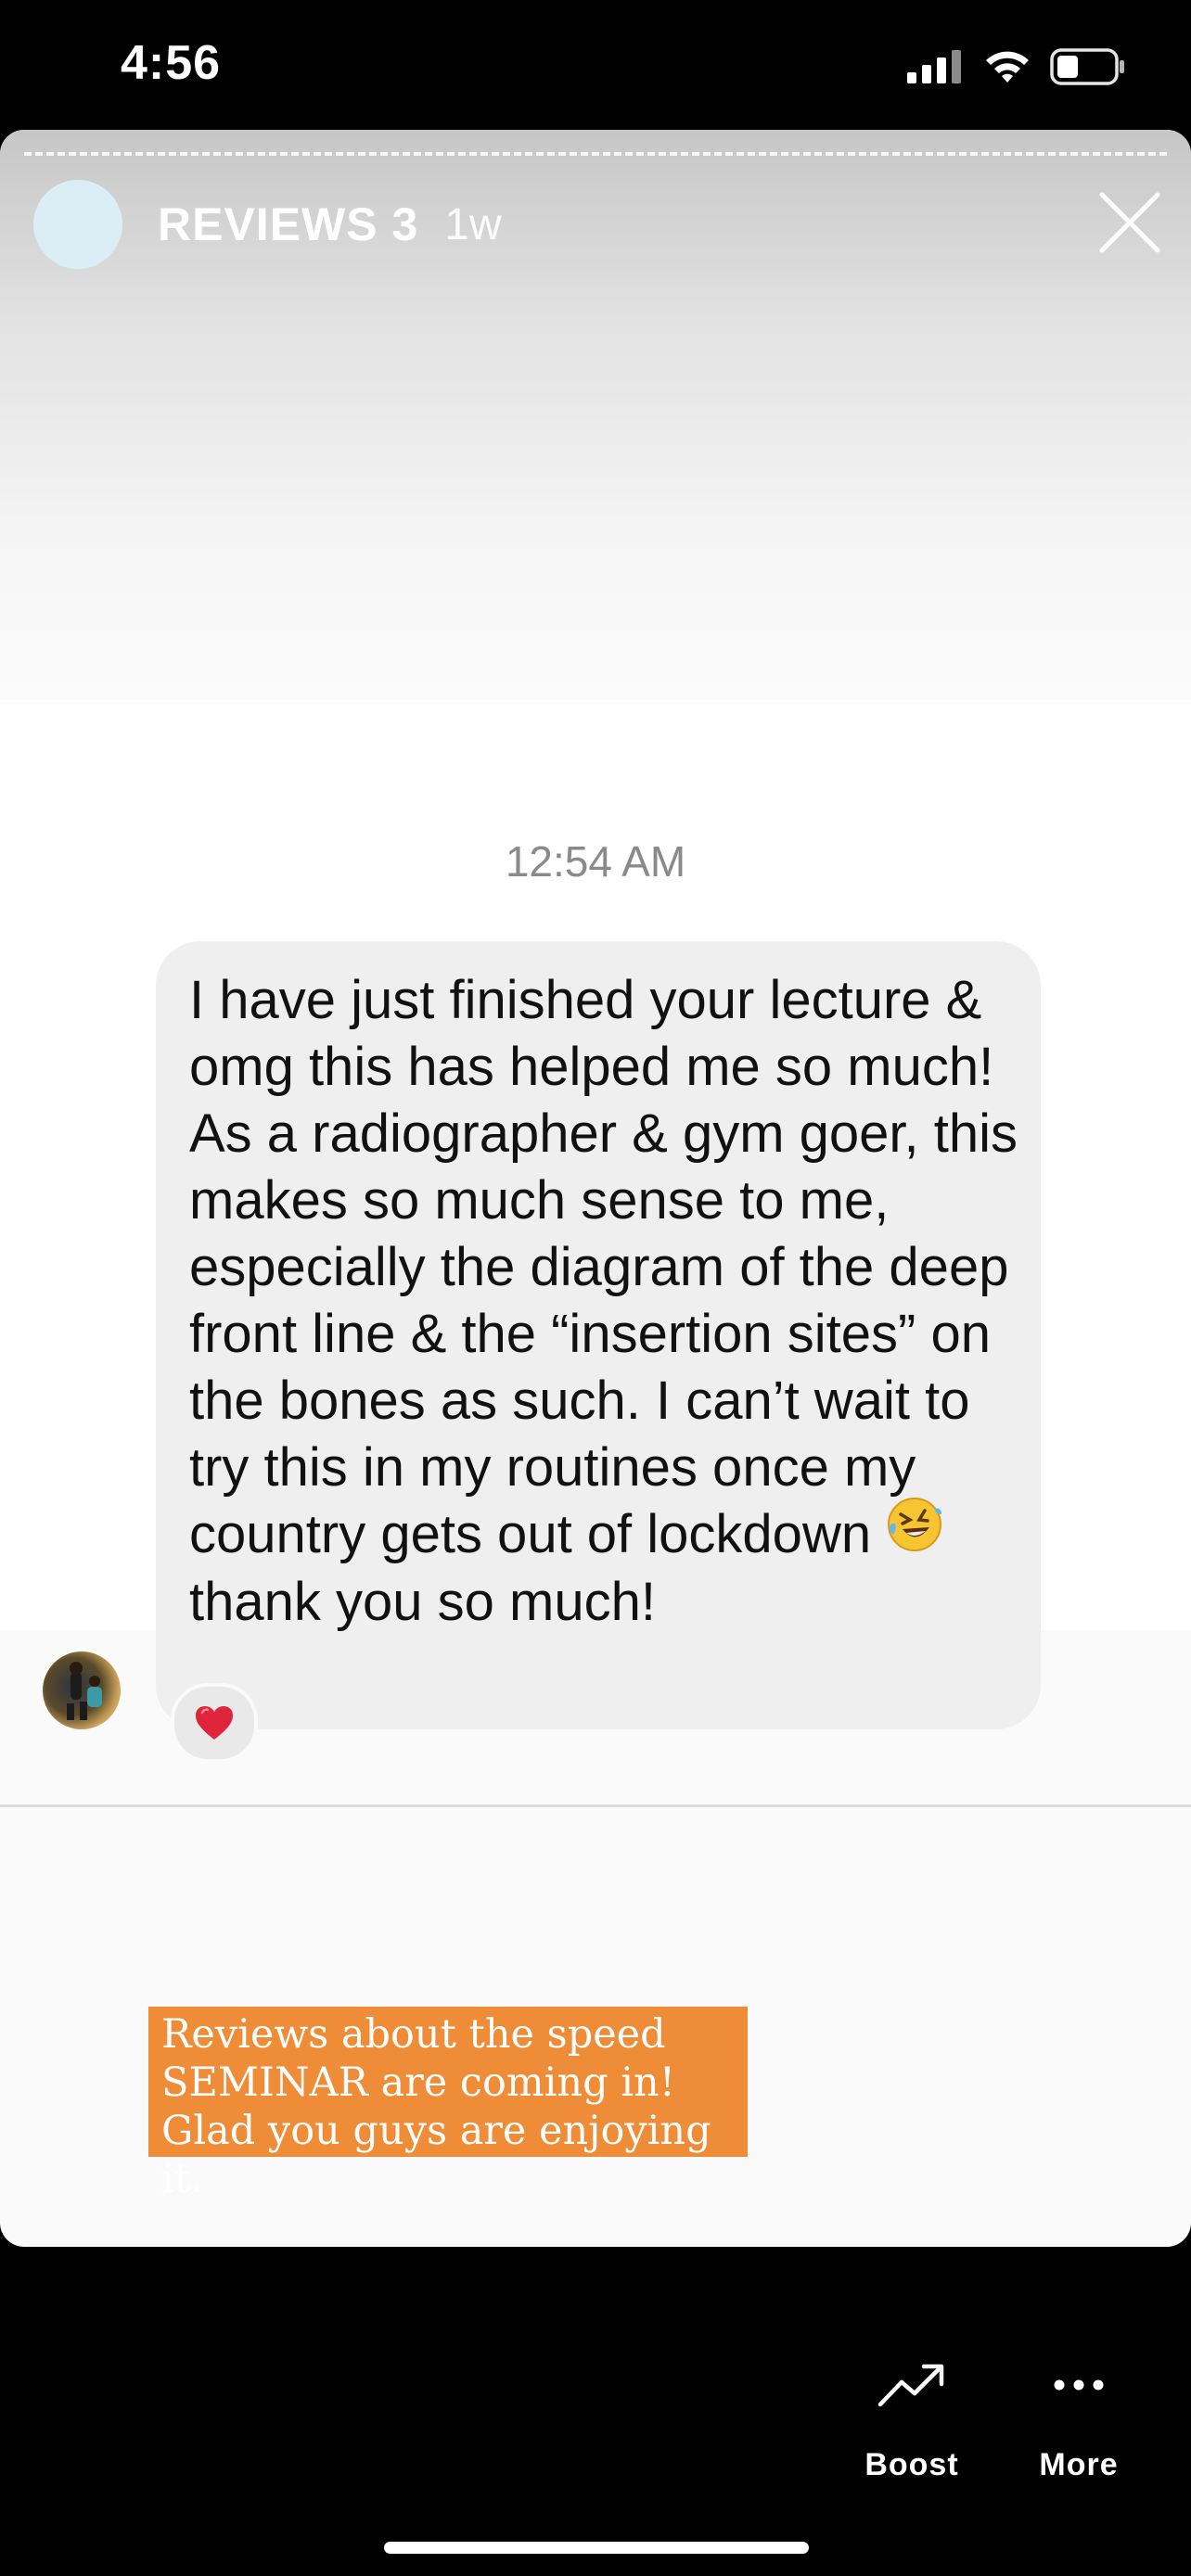 The width and height of the screenshot is (1191, 2576). Describe the element at coordinates (914, 1532) in the screenshot. I see `rofl-emoji-icon` at that location.